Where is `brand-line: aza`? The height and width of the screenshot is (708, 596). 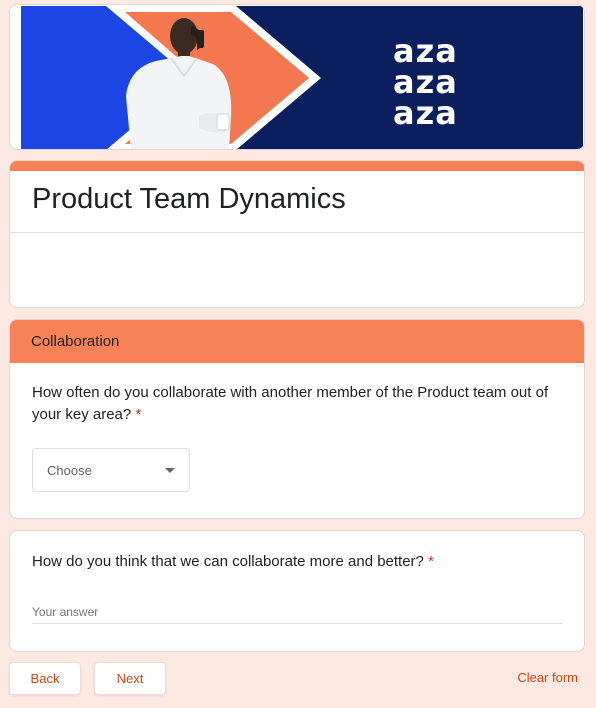 brand-line: aza is located at coordinates (425, 113).